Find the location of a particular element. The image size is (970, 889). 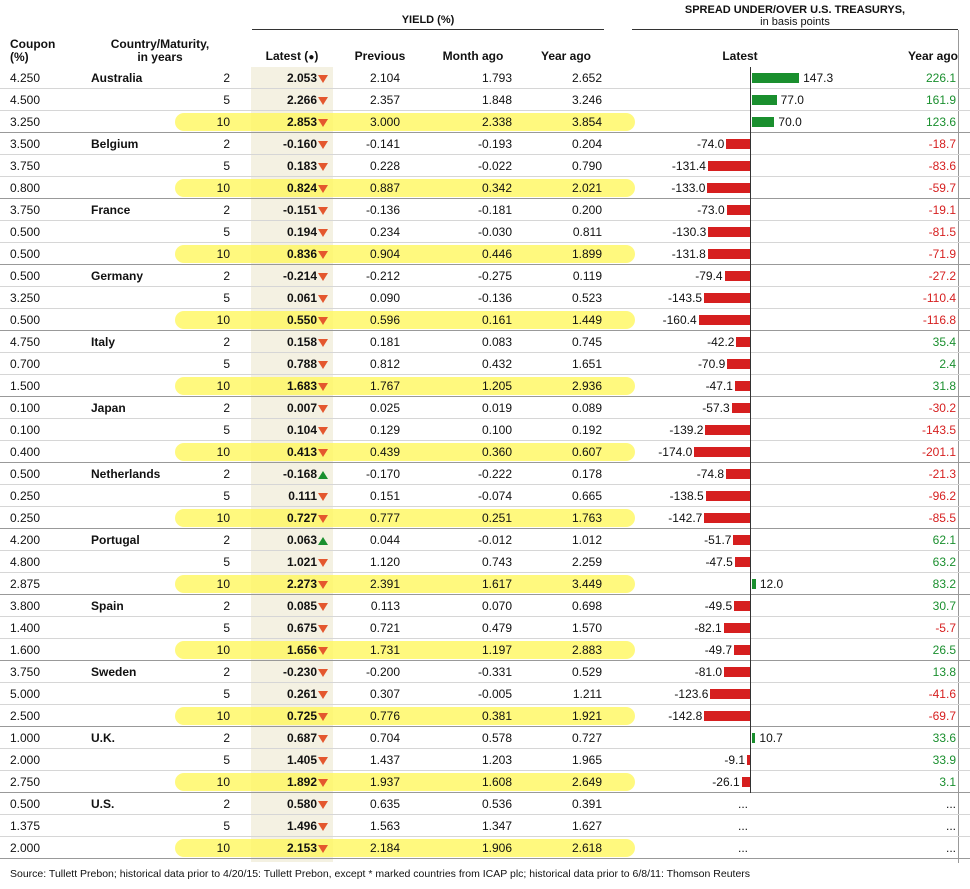

year-ago-yield-cell: 1.921 is located at coordinates (586, 716).